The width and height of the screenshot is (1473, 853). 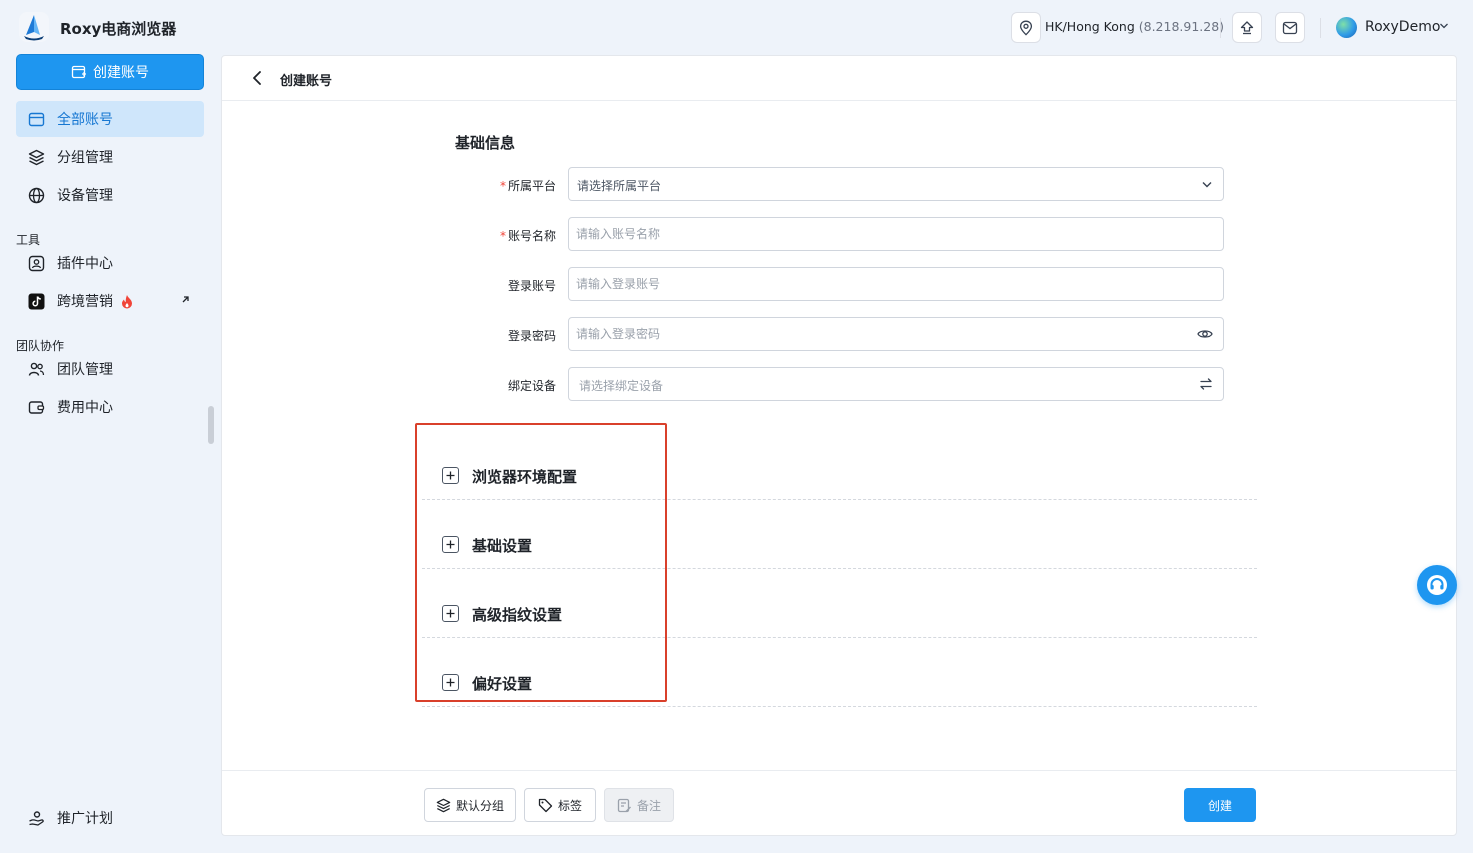 What do you see at coordinates (185, 299) in the screenshot?
I see `external-link-icon` at bounding box center [185, 299].